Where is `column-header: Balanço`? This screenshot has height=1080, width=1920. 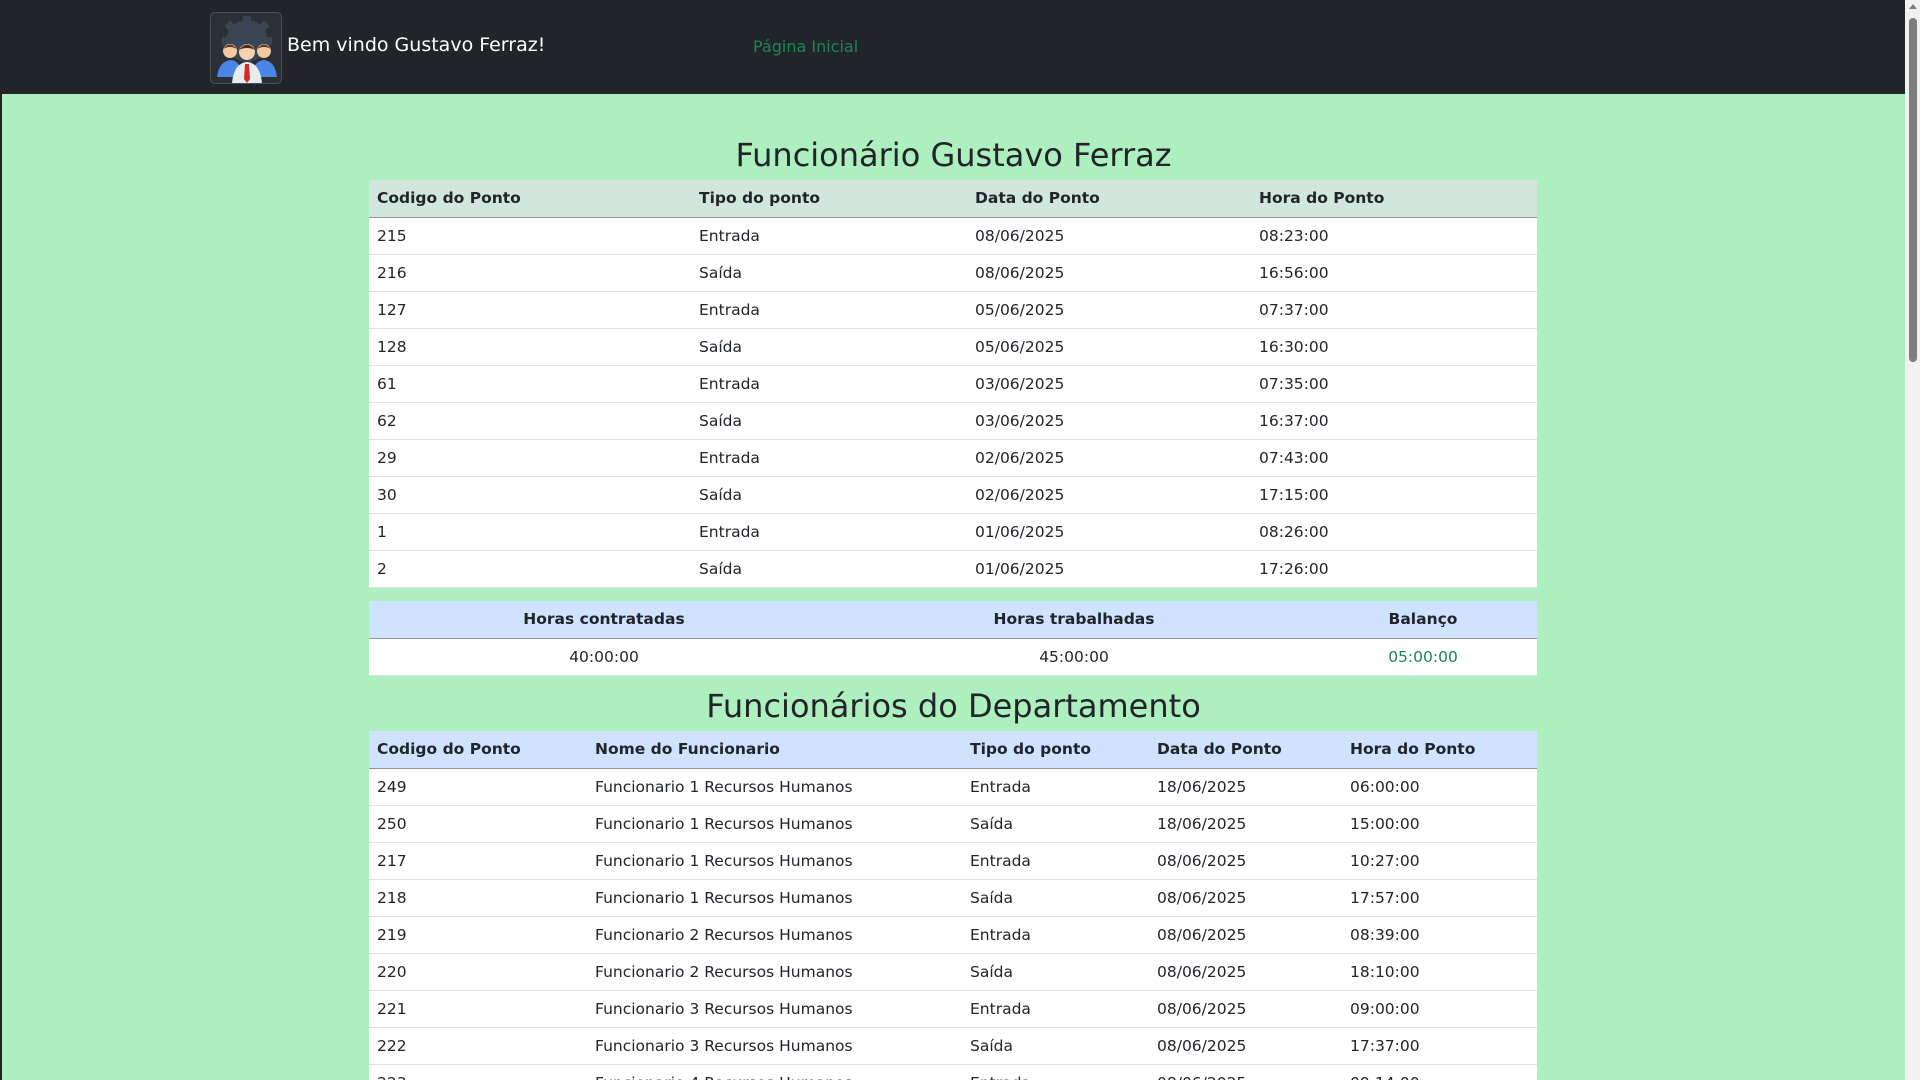
column-header: Balanço is located at coordinates (1423, 620).